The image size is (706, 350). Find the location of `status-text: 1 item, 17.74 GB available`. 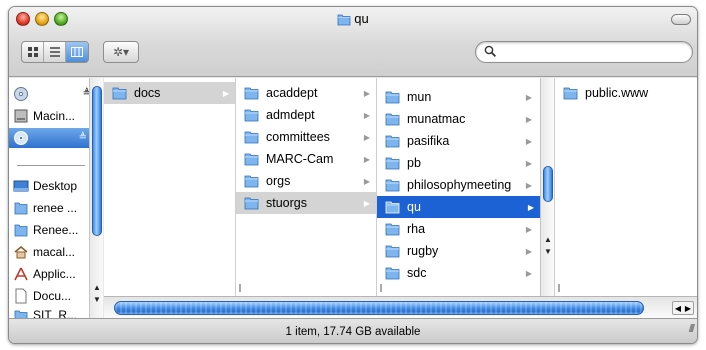

status-text: 1 item, 17.74 GB available is located at coordinates (353, 332).